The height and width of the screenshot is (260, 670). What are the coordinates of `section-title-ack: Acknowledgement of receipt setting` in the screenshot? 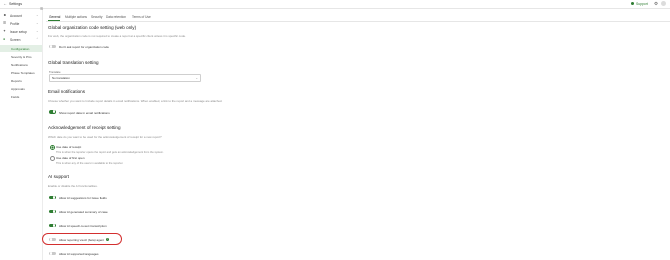 It's located at (84, 127).